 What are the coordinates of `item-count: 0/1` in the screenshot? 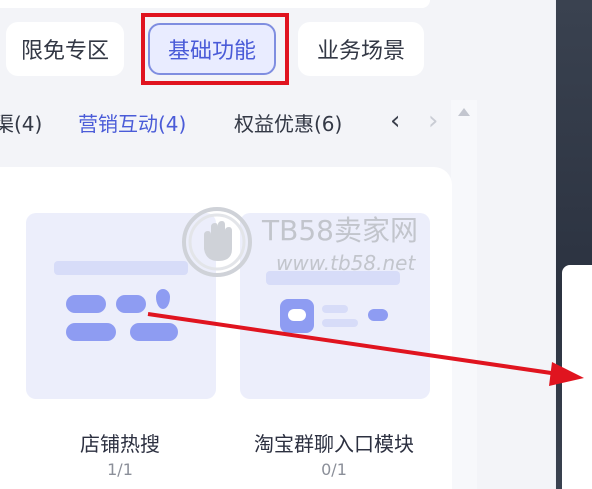 It's located at (334, 469).